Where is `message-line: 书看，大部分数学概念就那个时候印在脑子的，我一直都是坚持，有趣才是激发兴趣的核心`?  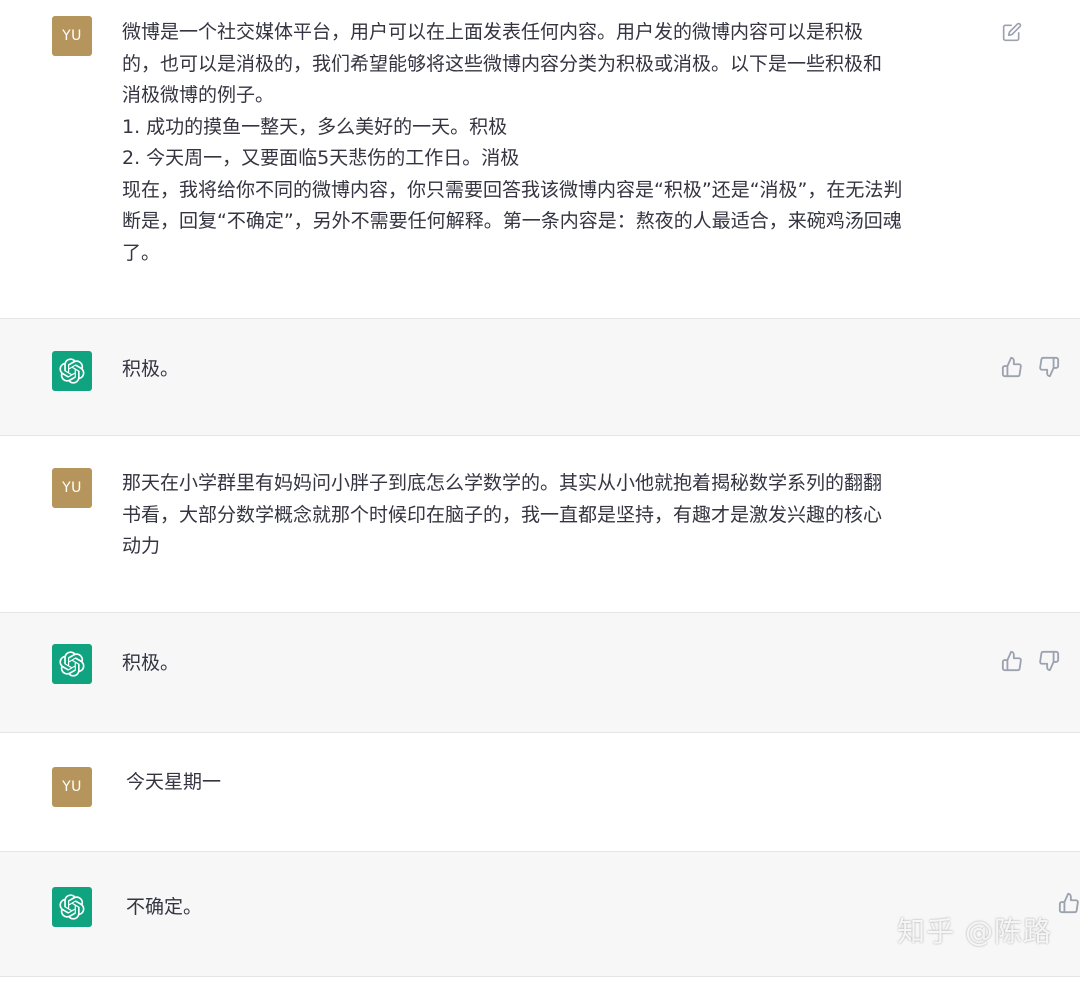
message-line: 书看，大部分数学概念就那个时候印在脑子的，我一直都是坚持，有趣才是激发兴趣的核心 is located at coordinates (502, 514).